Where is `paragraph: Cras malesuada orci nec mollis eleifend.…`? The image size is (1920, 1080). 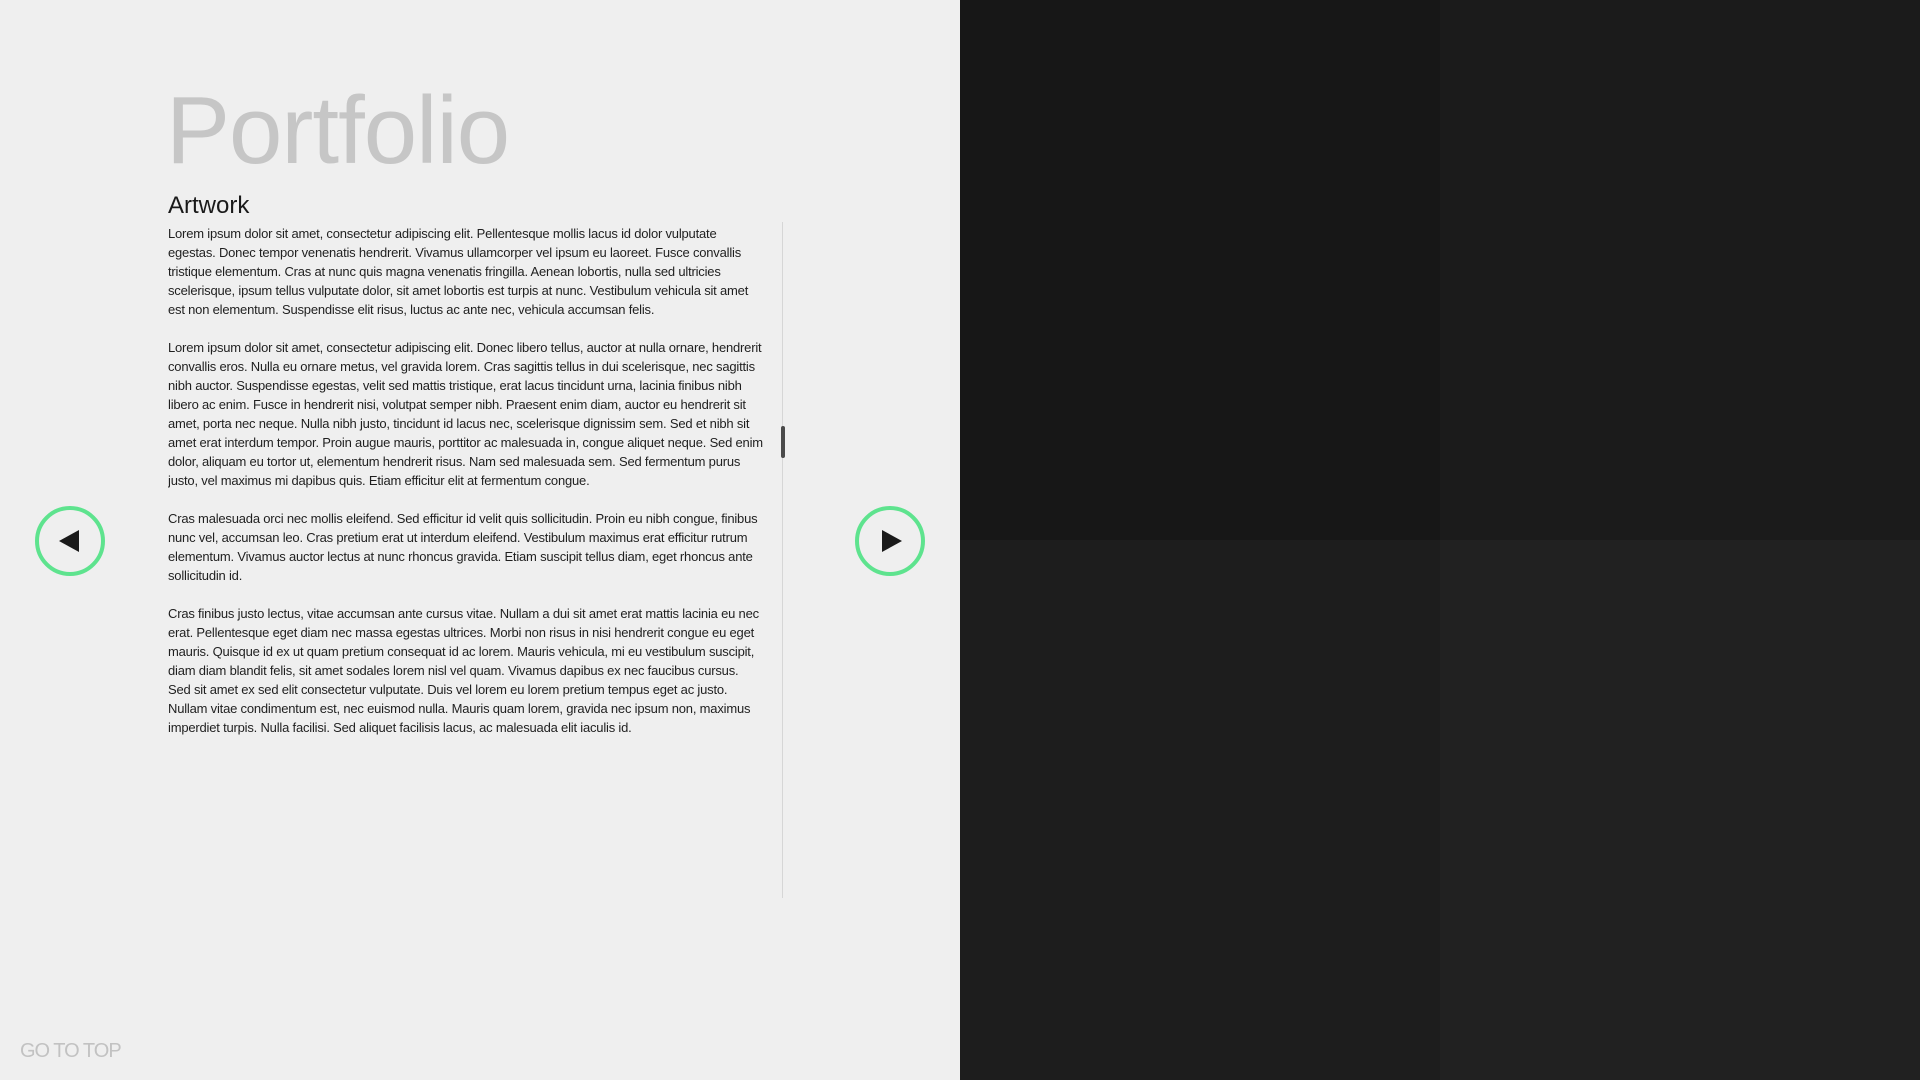
paragraph: Cras malesuada orci nec mollis eleifend.… is located at coordinates (463, 547).